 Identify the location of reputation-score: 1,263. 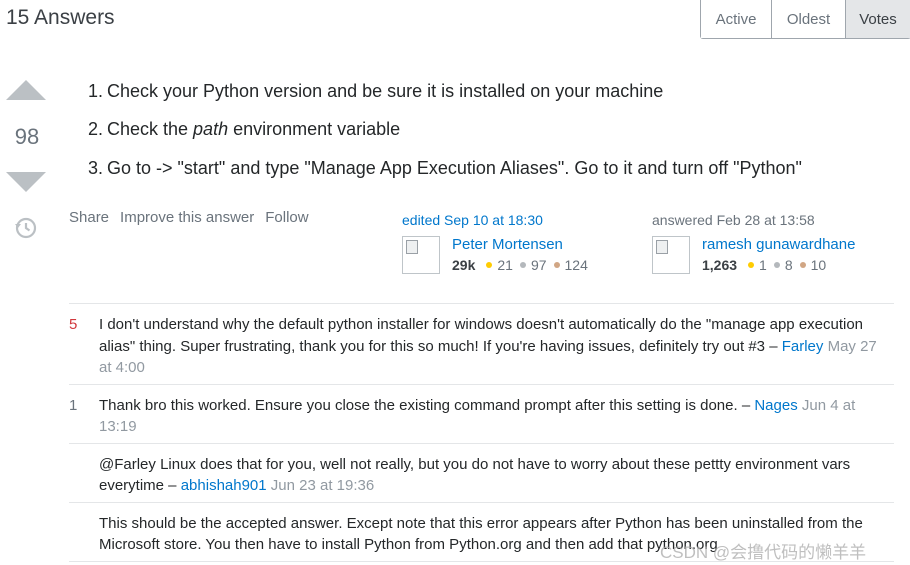
(720, 265).